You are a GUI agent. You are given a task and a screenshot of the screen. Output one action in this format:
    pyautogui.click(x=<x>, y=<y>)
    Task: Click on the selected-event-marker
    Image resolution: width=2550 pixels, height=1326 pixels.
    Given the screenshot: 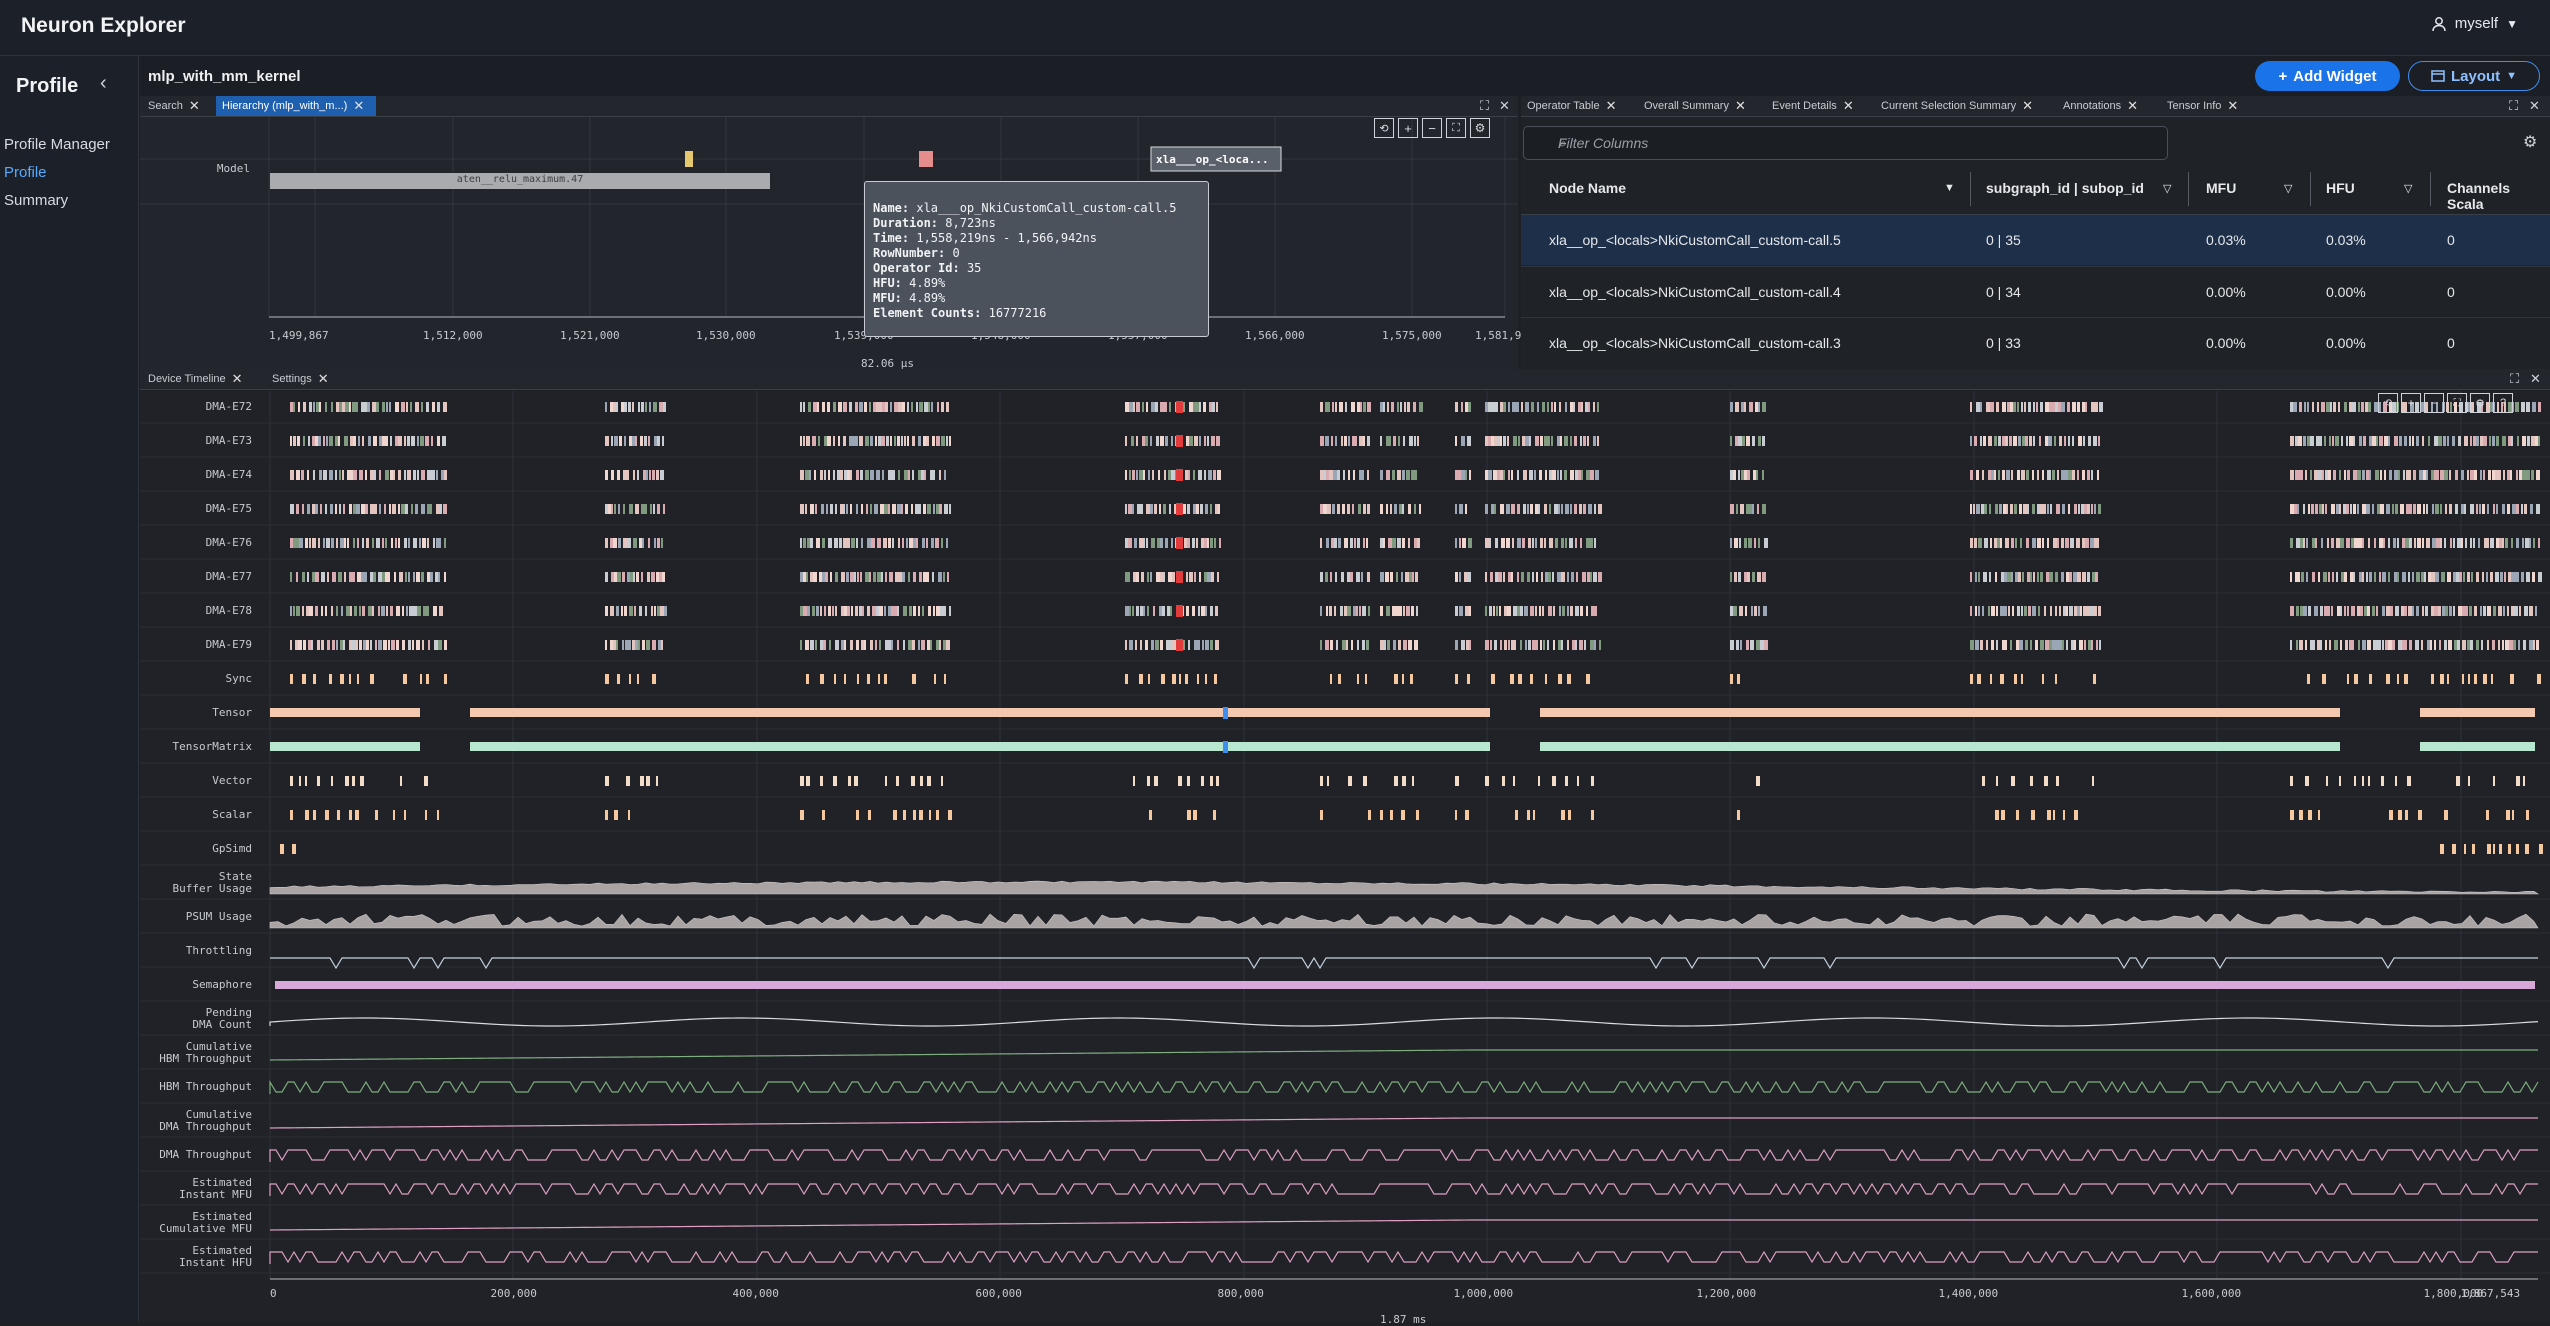 What is the action you would take?
    pyautogui.click(x=1179, y=441)
    